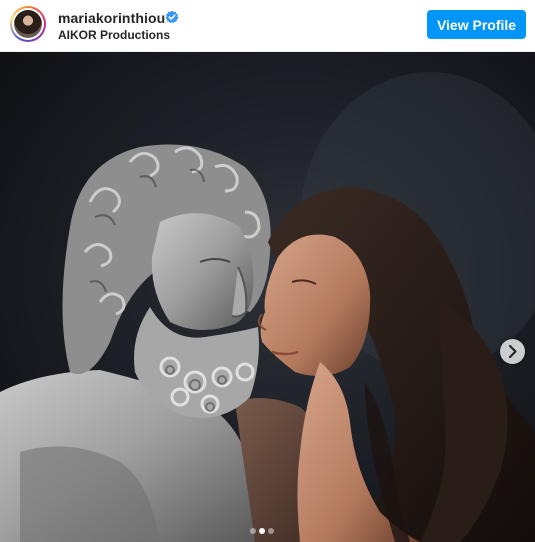 This screenshot has height=542, width=535. Describe the element at coordinates (111, 18) in the screenshot. I see `username-link: mariakorinthiou` at that location.